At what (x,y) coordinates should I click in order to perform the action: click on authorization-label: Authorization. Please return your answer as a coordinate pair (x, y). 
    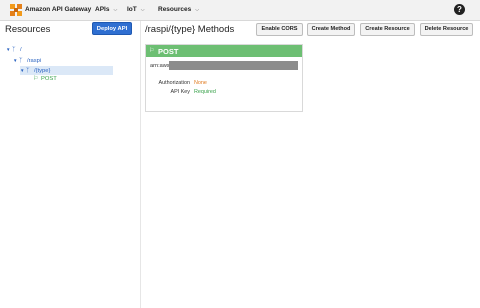
    Looking at the image, I should click on (174, 83).